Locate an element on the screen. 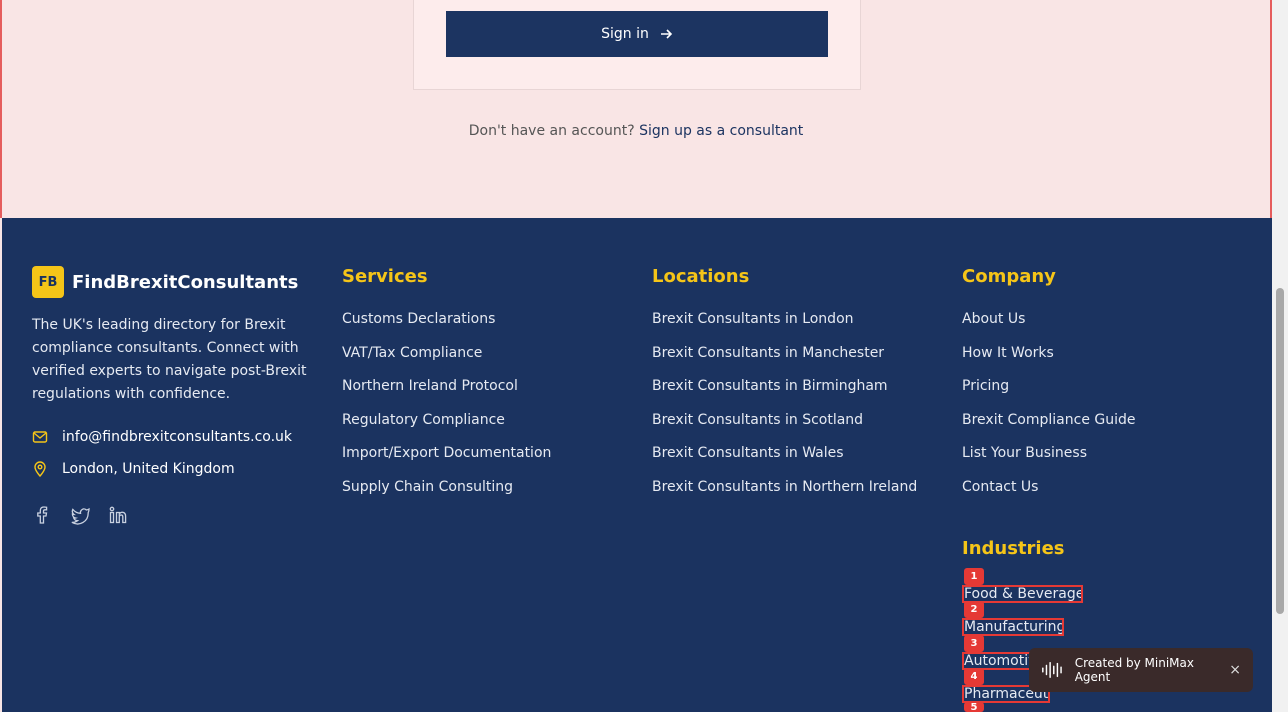 The height and width of the screenshot is (712, 1288). signup-link: Sign up as a consultant is located at coordinates (721, 131).